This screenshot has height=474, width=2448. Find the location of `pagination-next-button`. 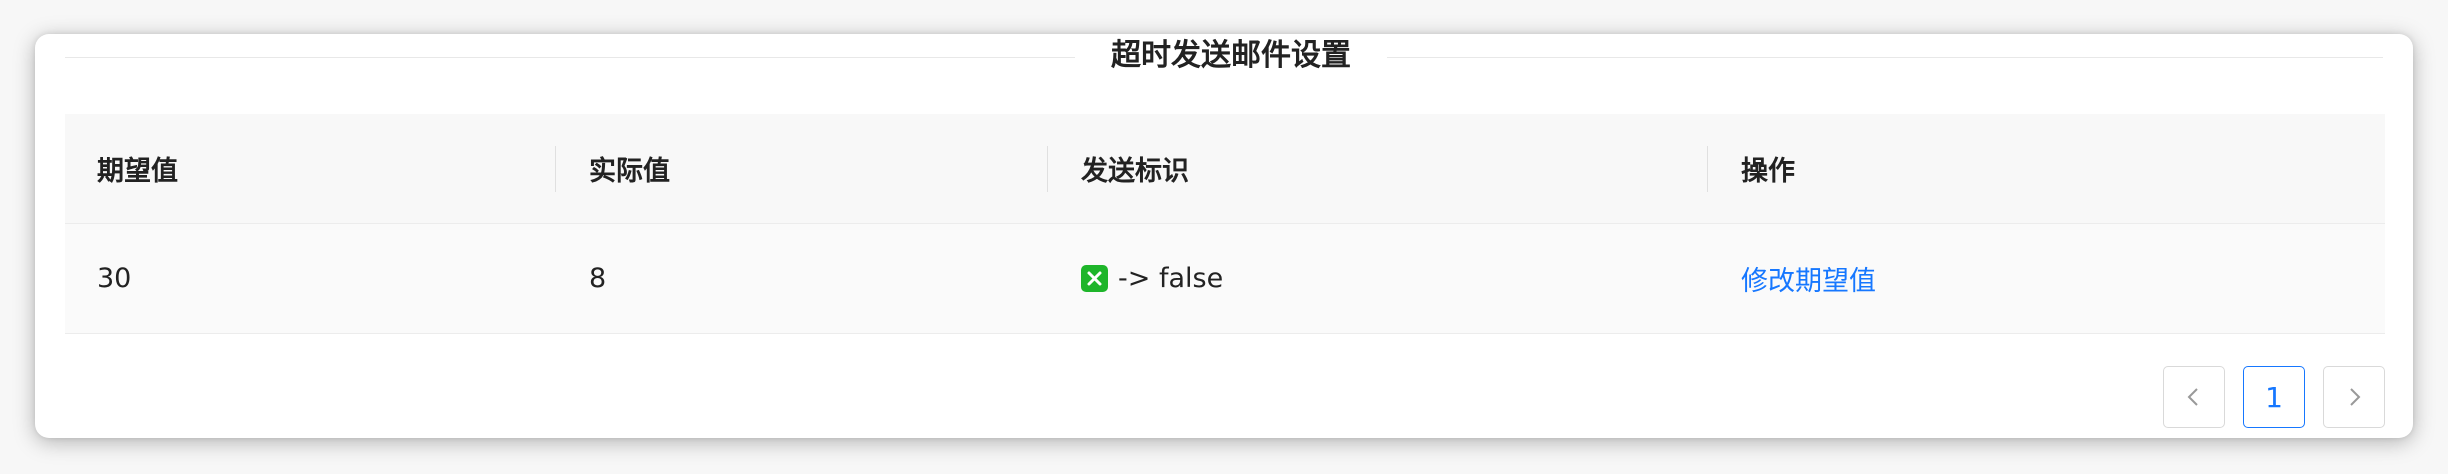

pagination-next-button is located at coordinates (2354, 397).